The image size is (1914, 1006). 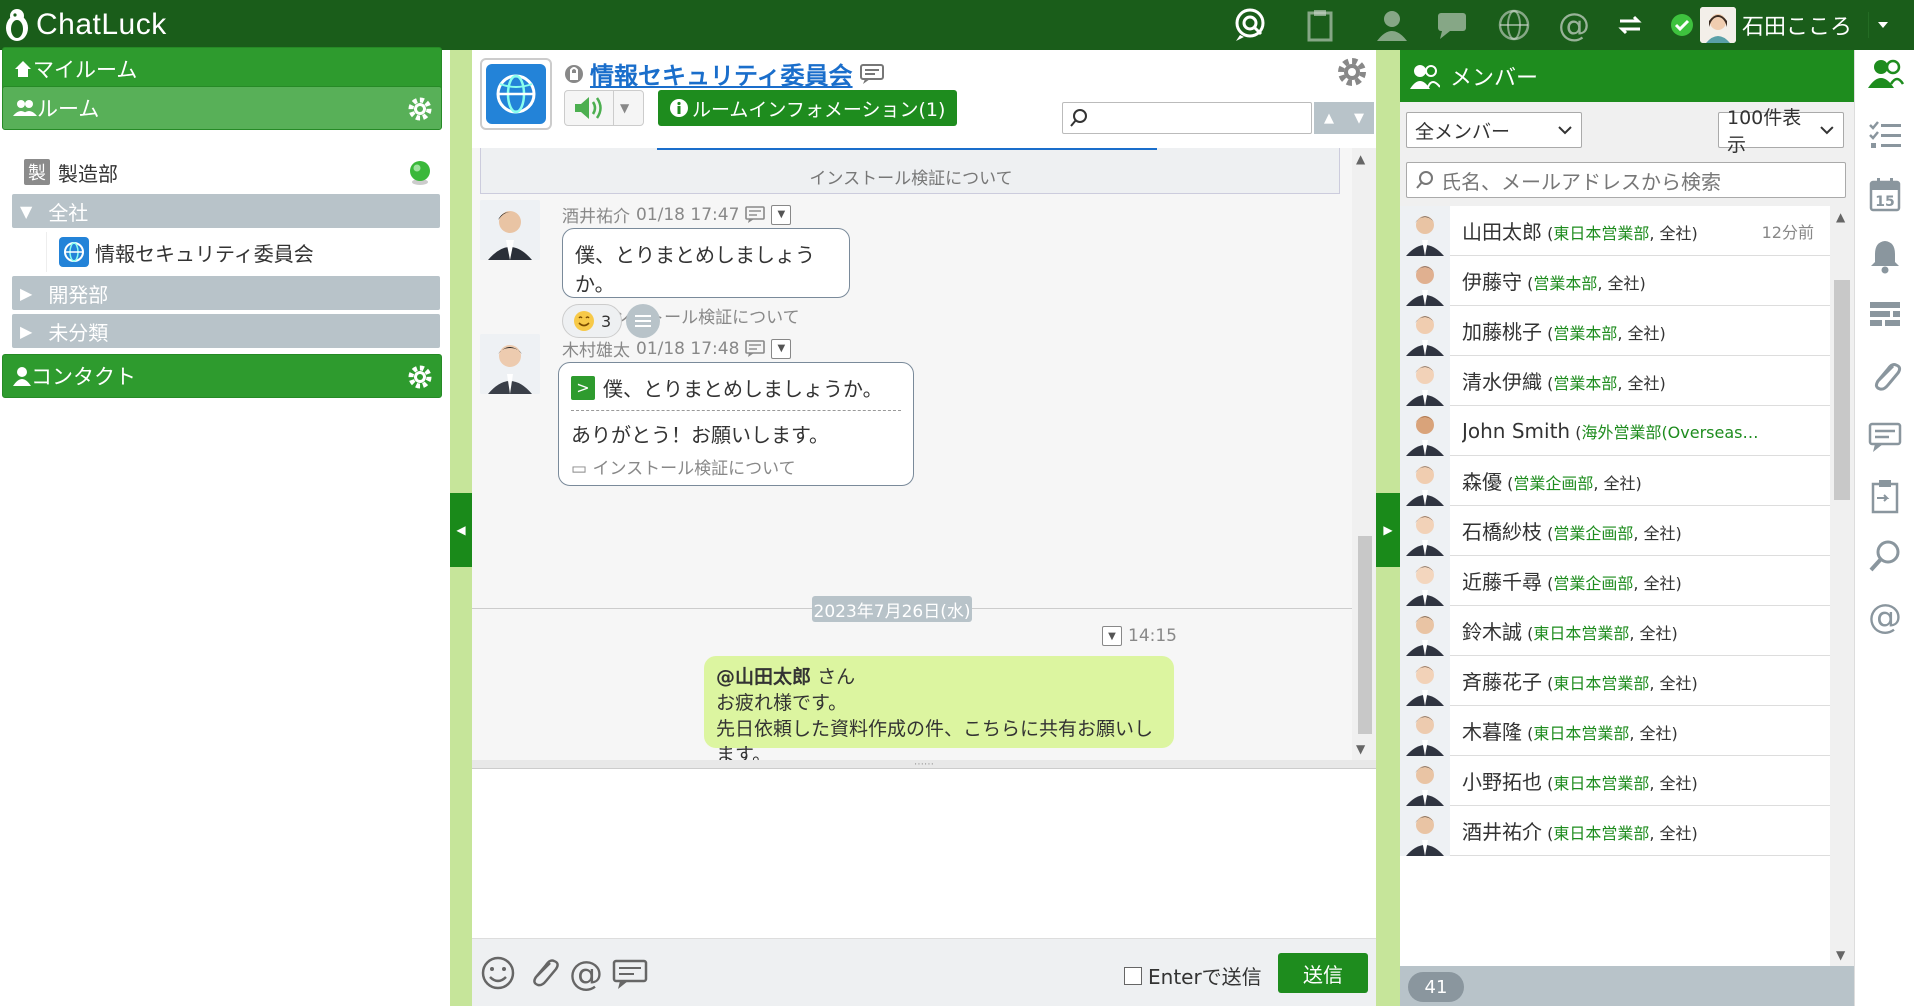 I want to click on left-splitter: ◀, so click(x=461, y=528).